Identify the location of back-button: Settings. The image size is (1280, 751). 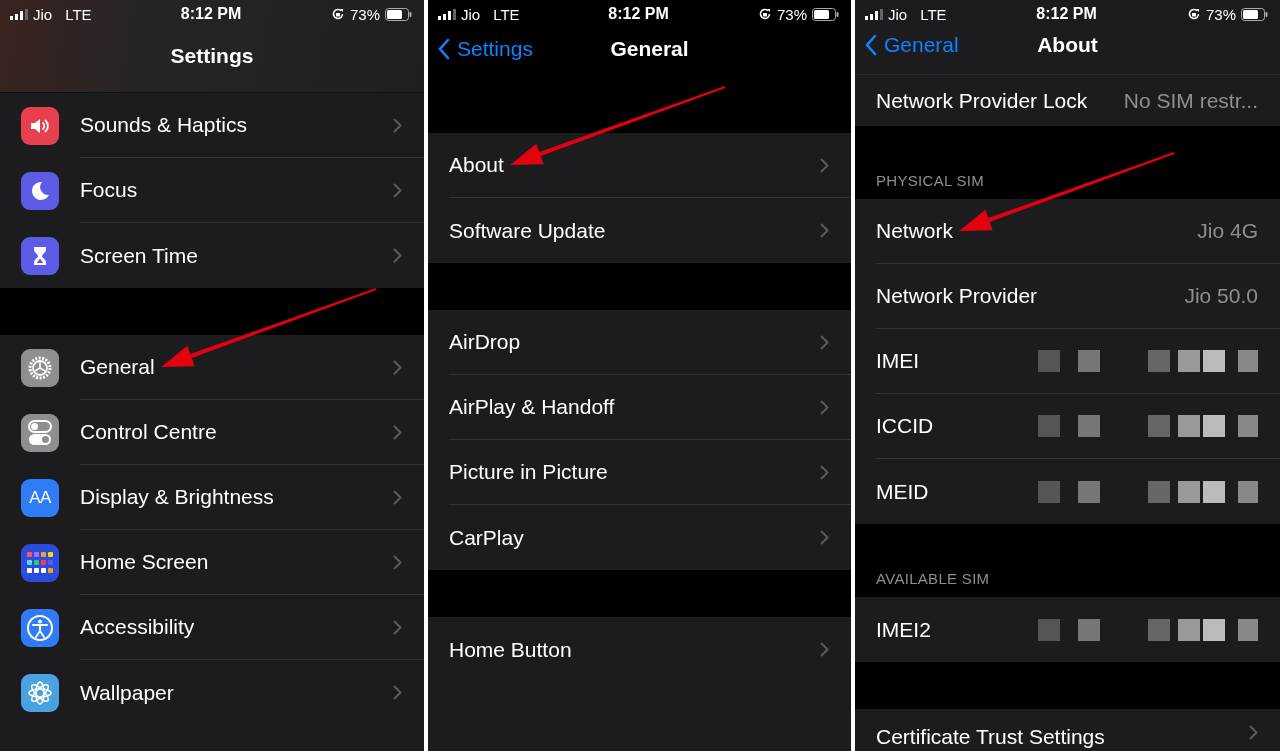
(485, 49).